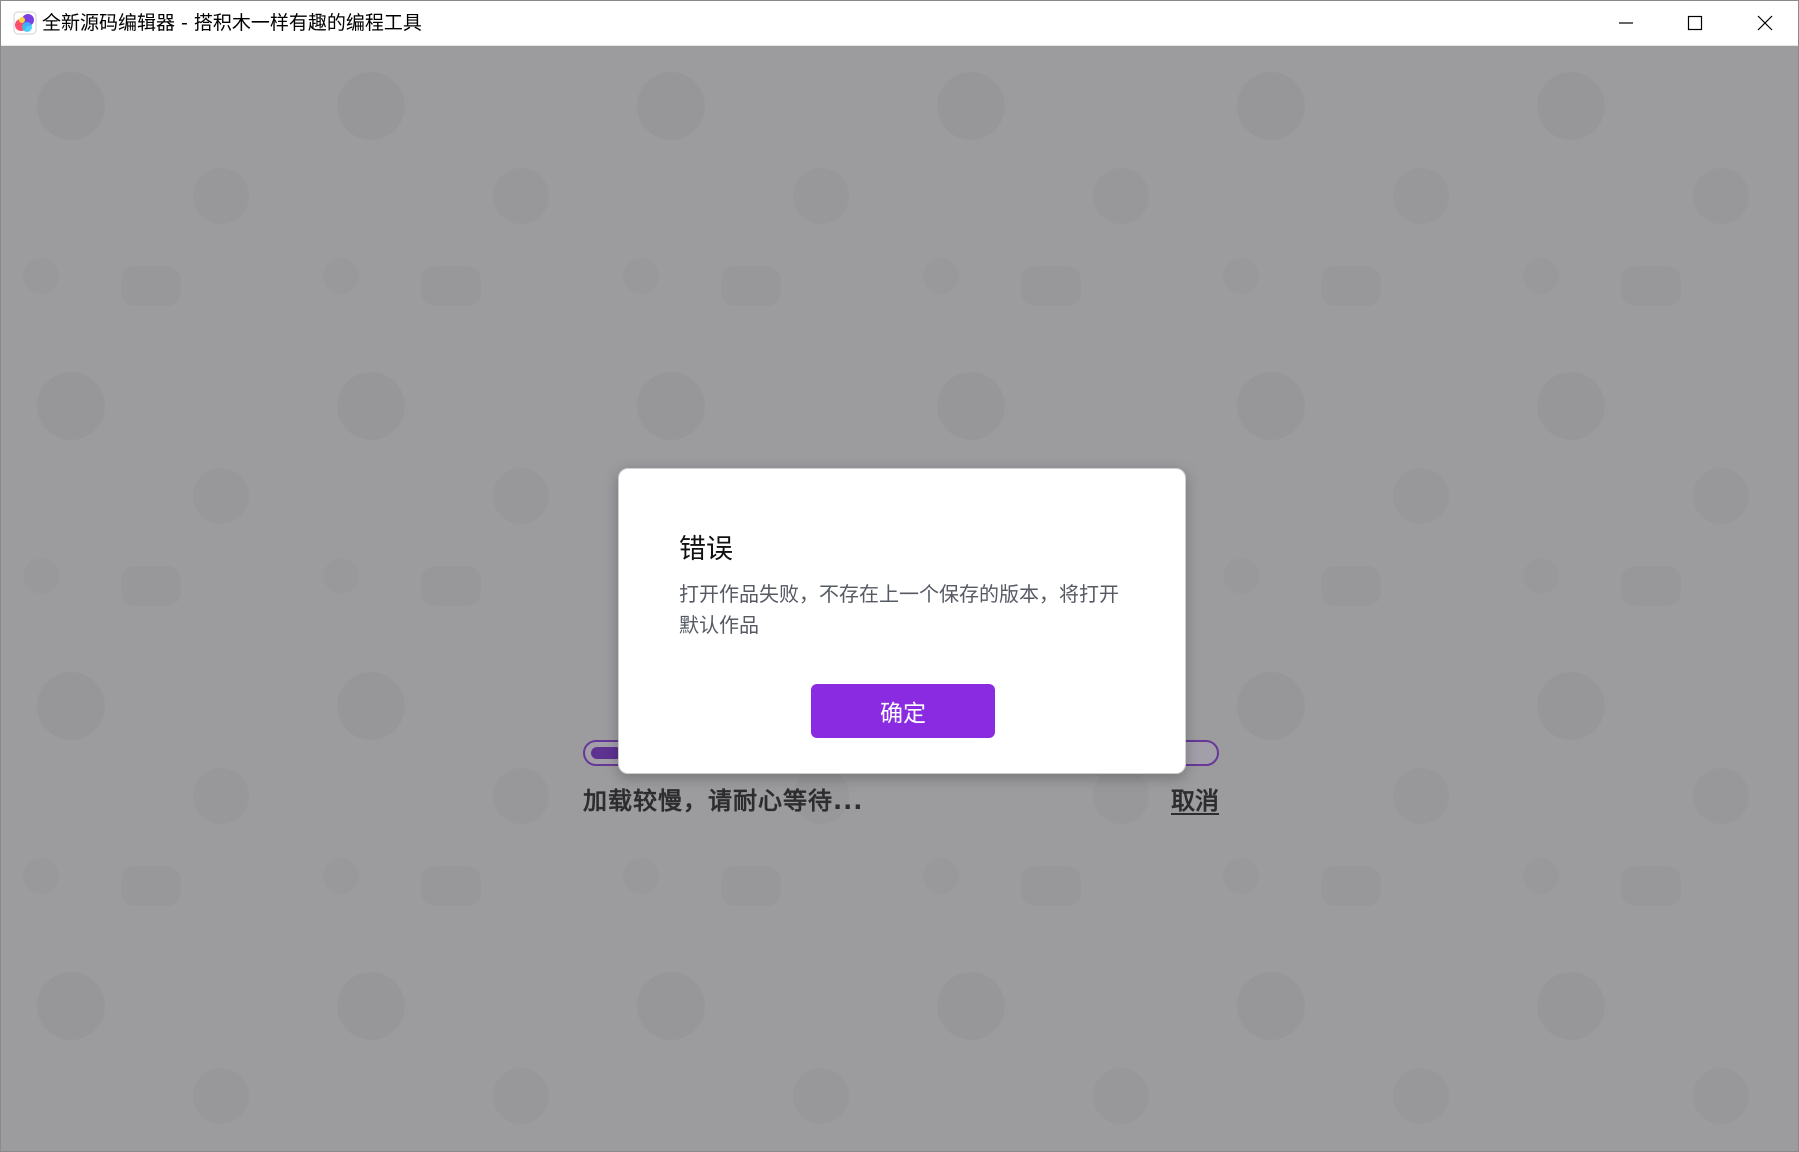  I want to click on minimize-icon, so click(1626, 23).